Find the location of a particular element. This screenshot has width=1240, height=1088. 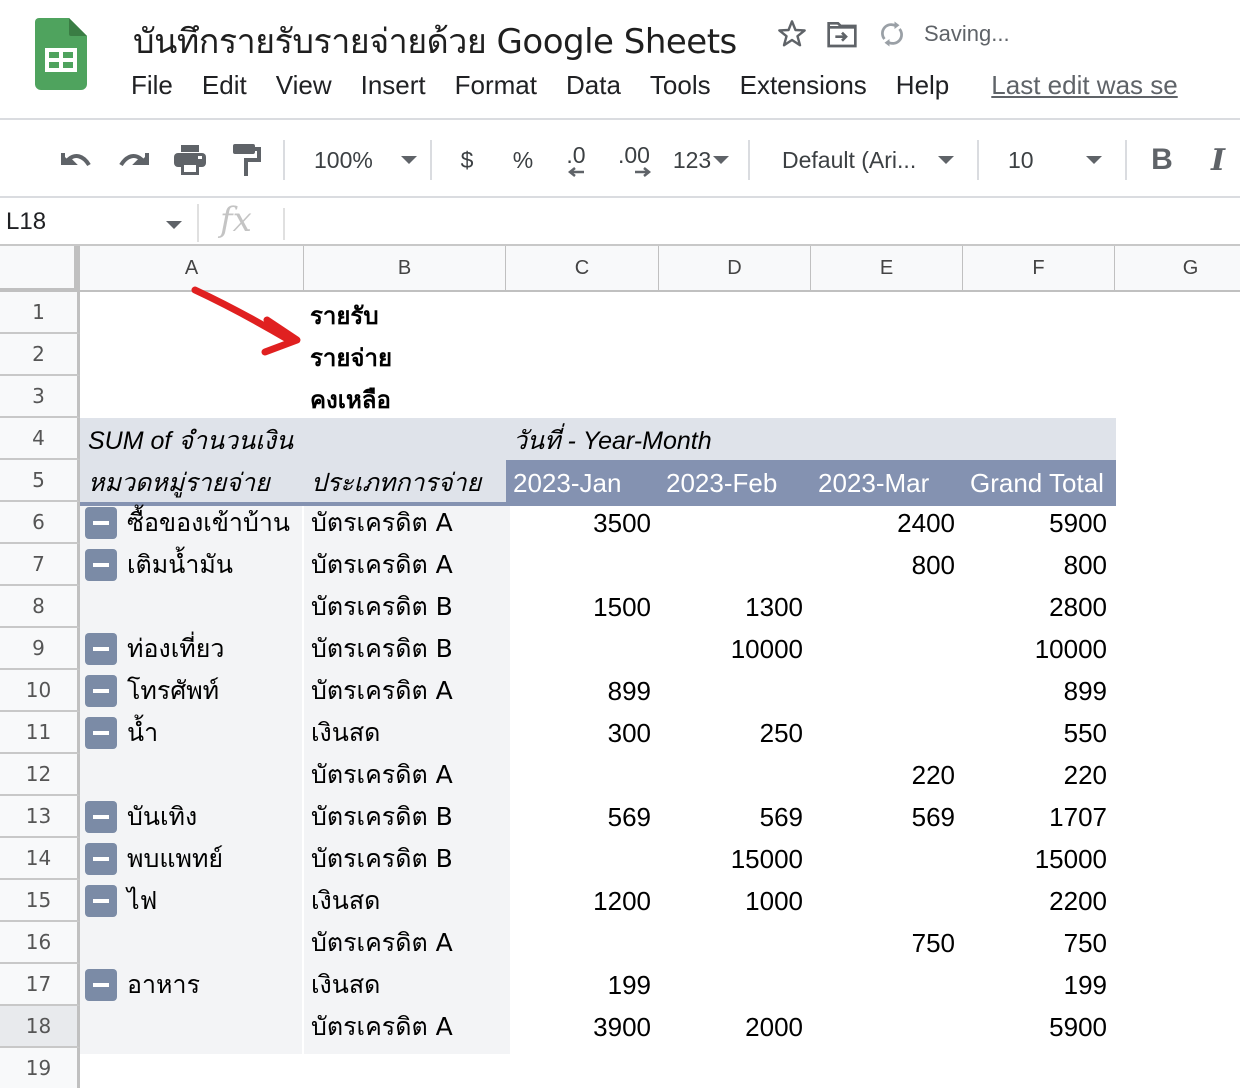

menu-data: Data is located at coordinates (593, 85).